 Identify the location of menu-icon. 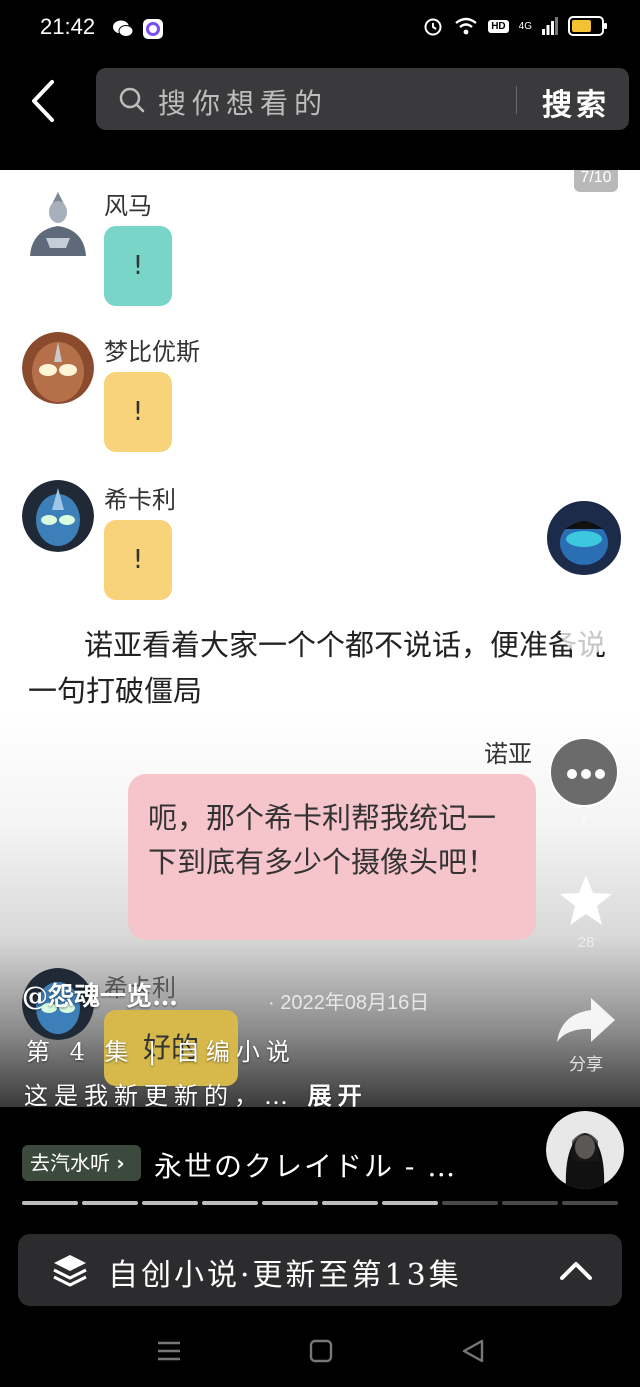
(169, 1351).